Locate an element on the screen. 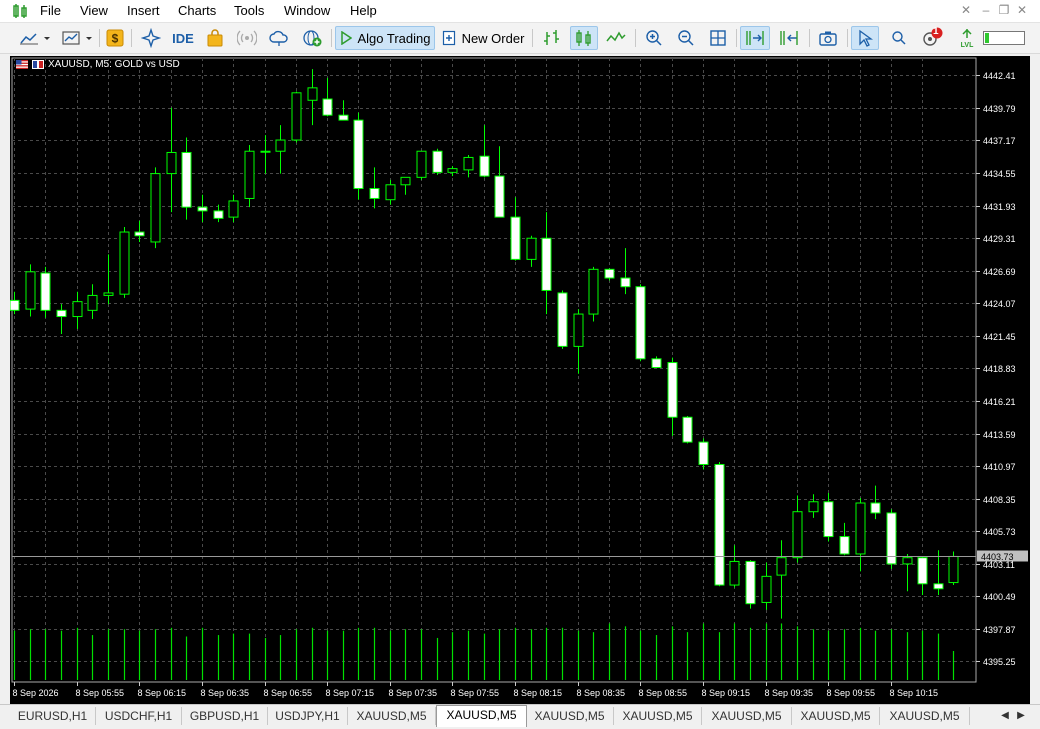 The width and height of the screenshot is (1040, 729). grid-icon is located at coordinates (718, 38).